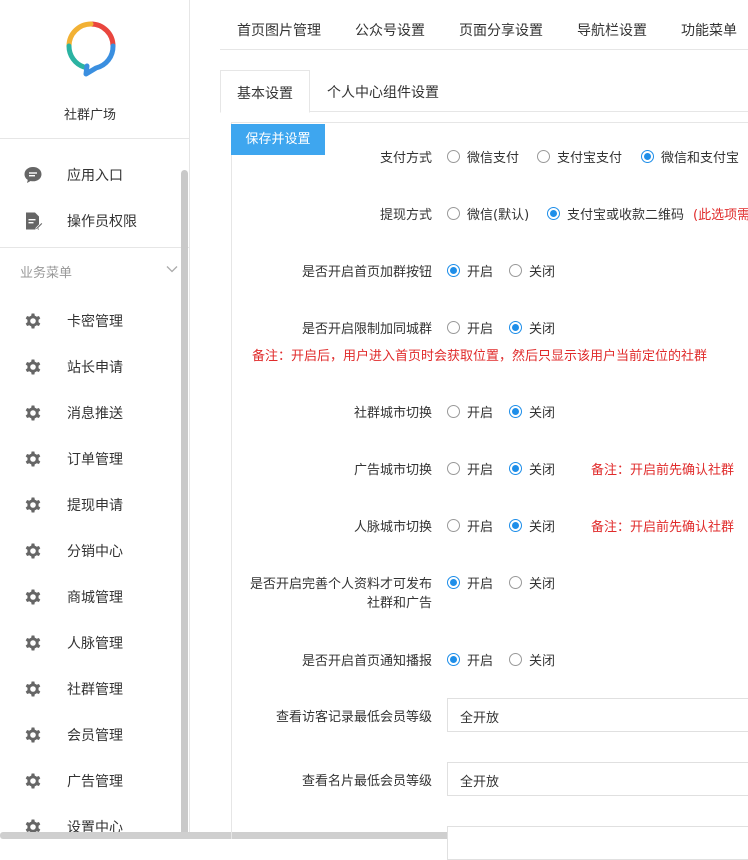 This screenshot has width=748, height=860. What do you see at coordinates (90, 175) in the screenshot?
I see `sidebar-item-app-entry: 应用入口` at bounding box center [90, 175].